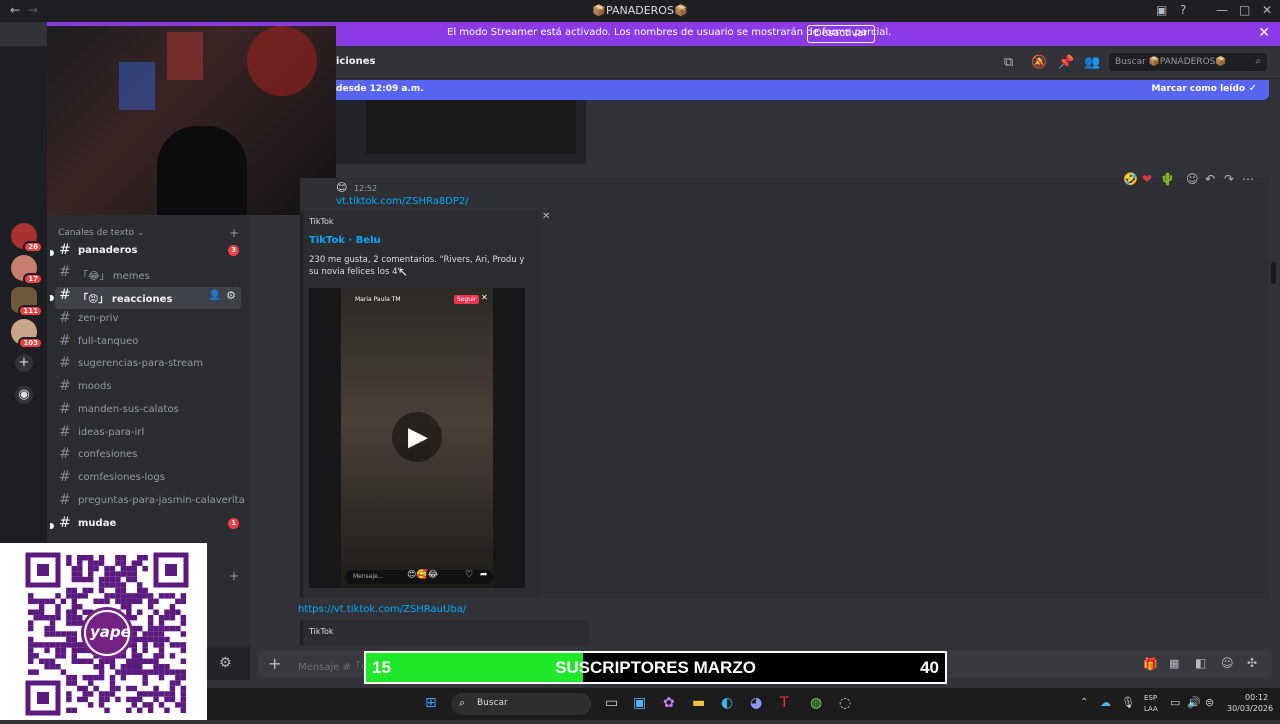 Image resolution: width=1280 pixels, height=724 pixels. What do you see at coordinates (24, 395) in the screenshot?
I see `discover-icon: ◉` at bounding box center [24, 395].